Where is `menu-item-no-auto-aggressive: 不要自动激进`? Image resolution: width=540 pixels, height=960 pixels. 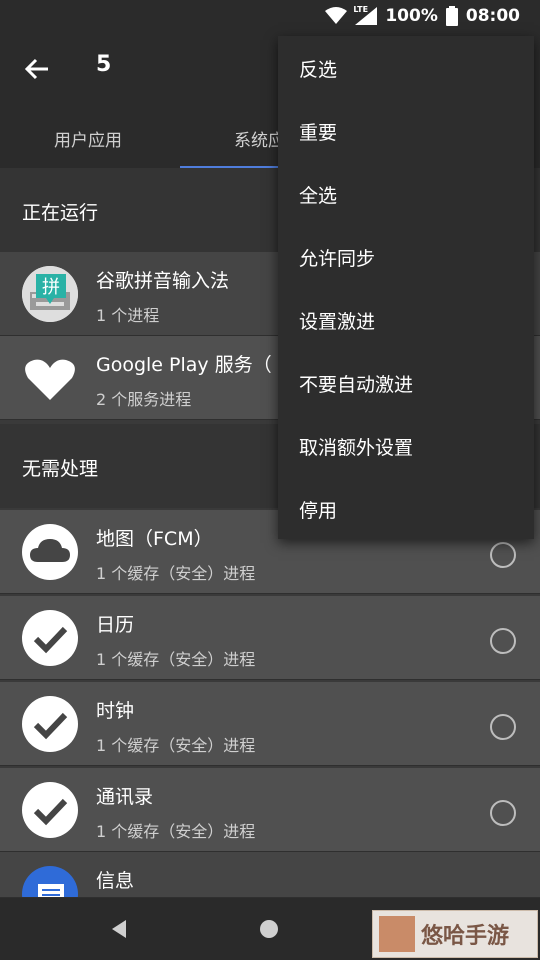
menu-item-no-auto-aggressive: 不要自动激进 is located at coordinates (406, 382).